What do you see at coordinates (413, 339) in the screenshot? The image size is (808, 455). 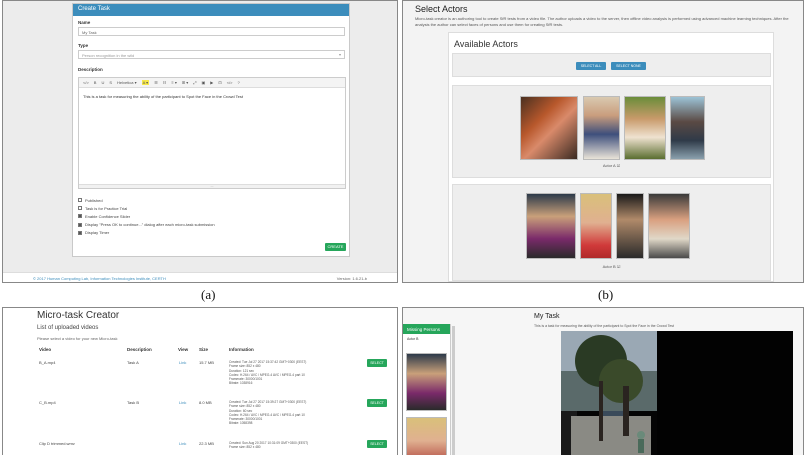 I see `missing-actor-label: Actor B` at bounding box center [413, 339].